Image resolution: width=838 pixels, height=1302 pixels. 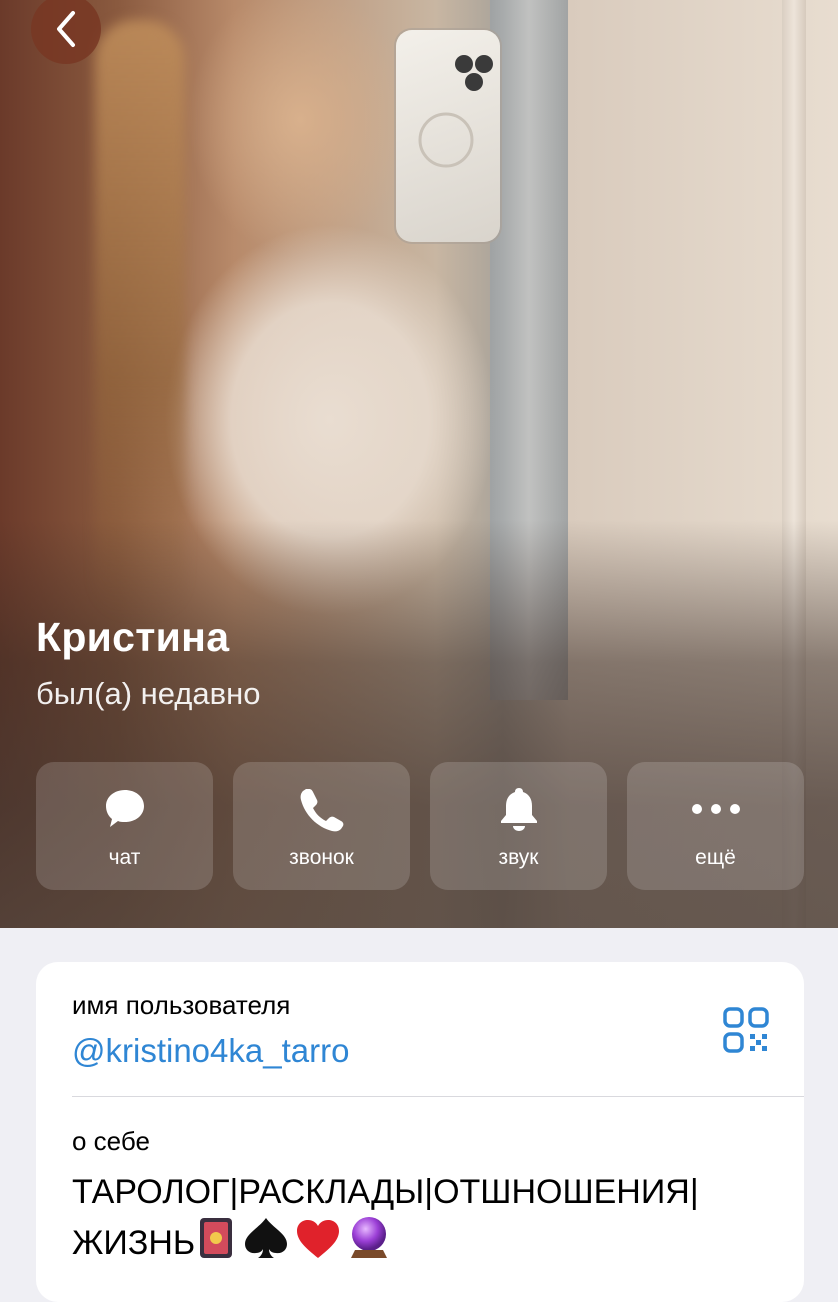 I want to click on about-text: ТАРОЛОГ|РАСКЛАДЫ|ОТШНОШЕНИЯ|ЖИЗНЬ, so click(x=422, y=1220).